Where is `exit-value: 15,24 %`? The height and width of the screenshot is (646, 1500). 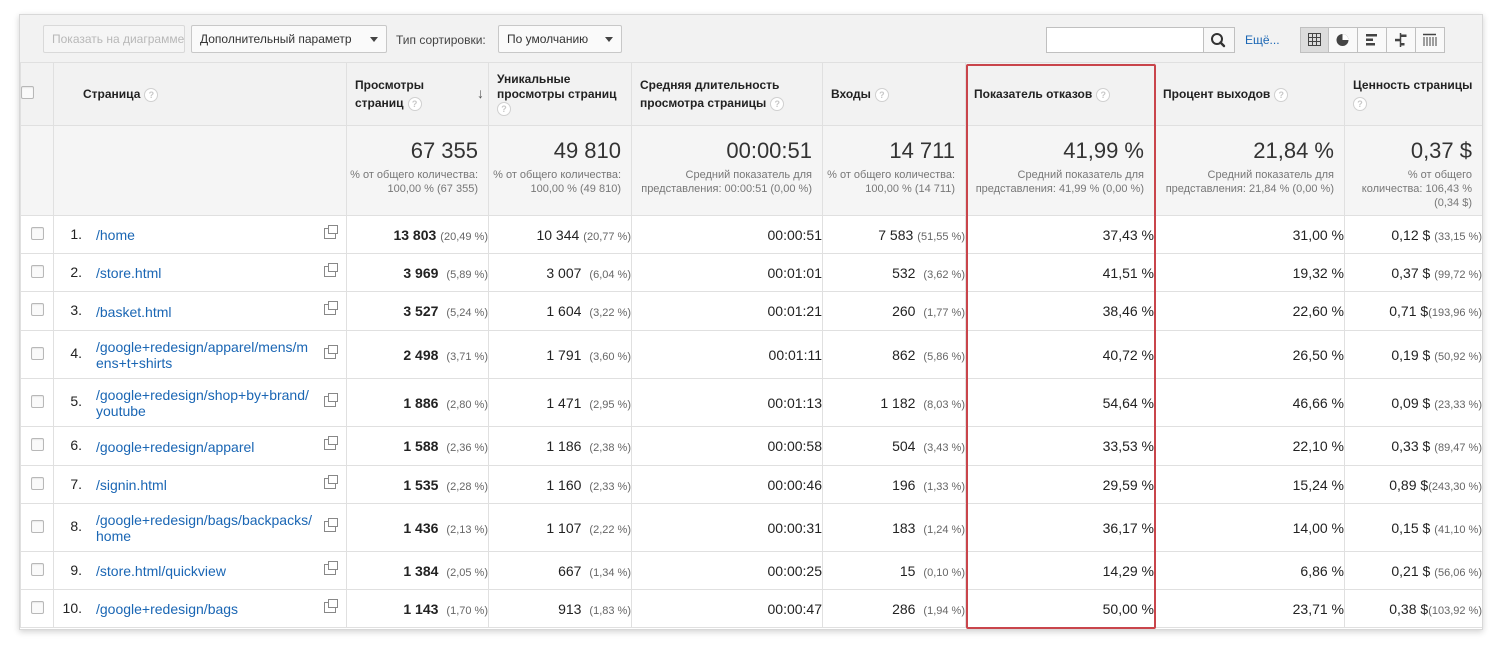 exit-value: 15,24 % is located at coordinates (1318, 484).